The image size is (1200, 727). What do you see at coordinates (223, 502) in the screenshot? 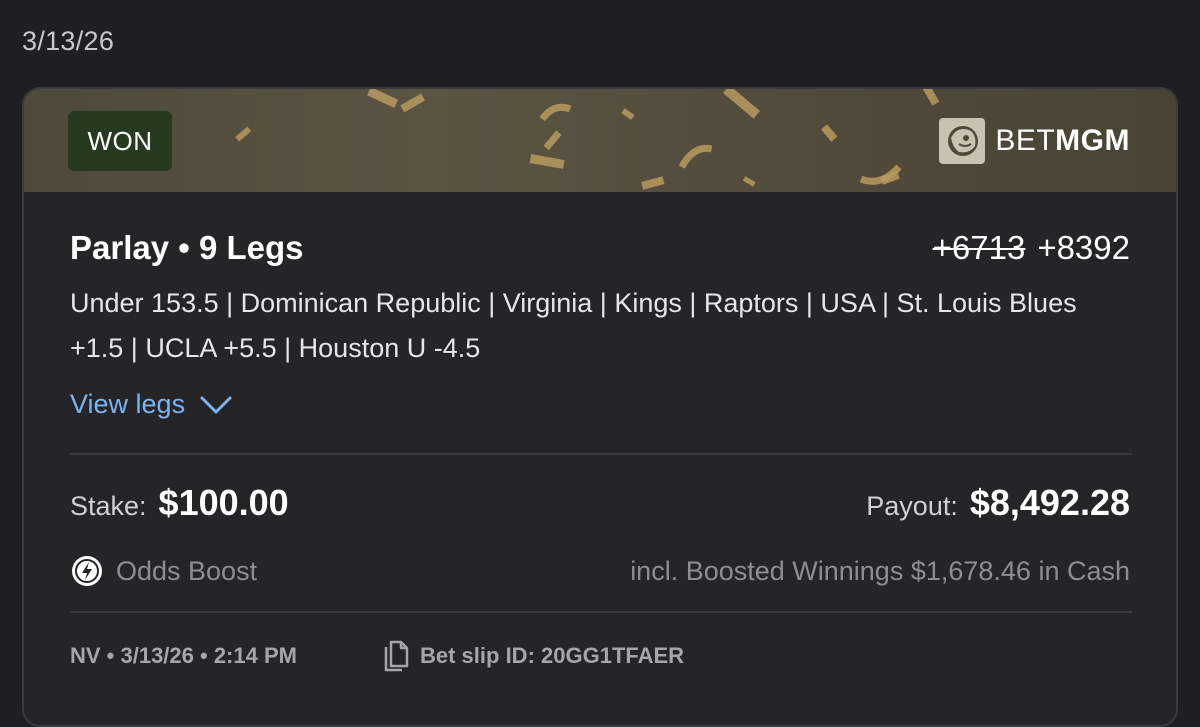
I see `stake-value: $100.00` at bounding box center [223, 502].